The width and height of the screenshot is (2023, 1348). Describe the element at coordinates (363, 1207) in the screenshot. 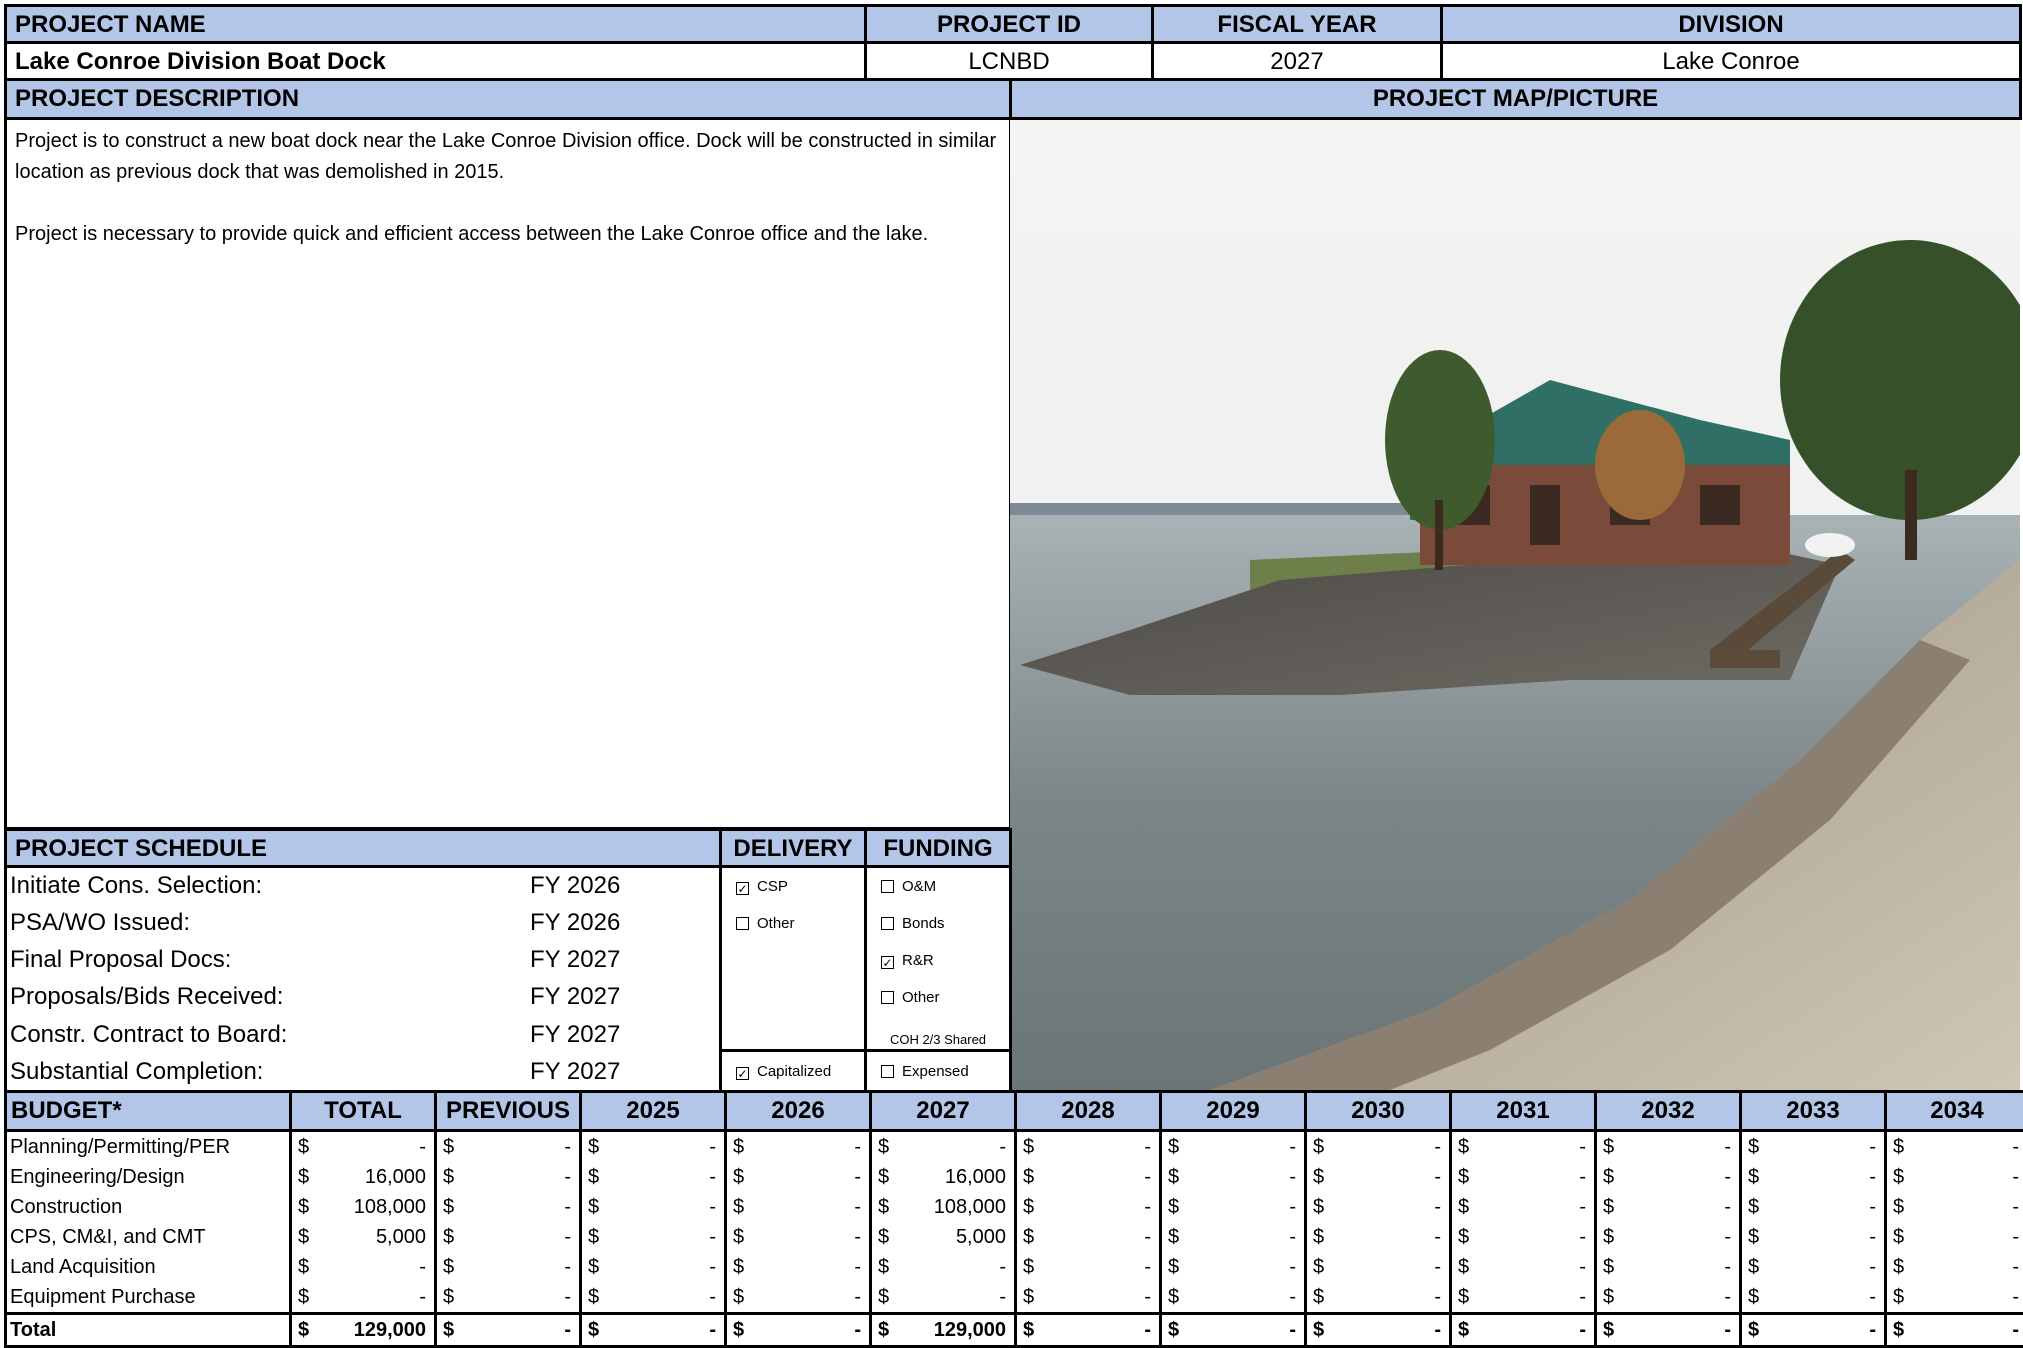

I see `budget-cell: $108,000` at that location.